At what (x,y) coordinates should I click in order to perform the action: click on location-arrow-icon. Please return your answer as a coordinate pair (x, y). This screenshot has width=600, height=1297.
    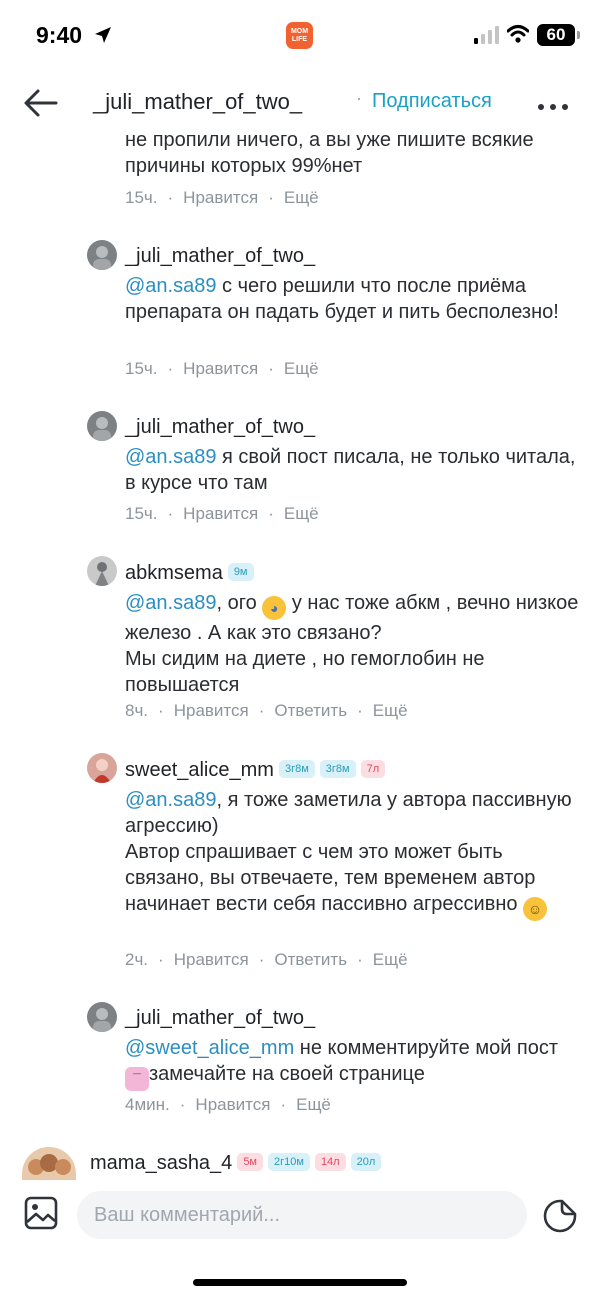
    Looking at the image, I should click on (103, 35).